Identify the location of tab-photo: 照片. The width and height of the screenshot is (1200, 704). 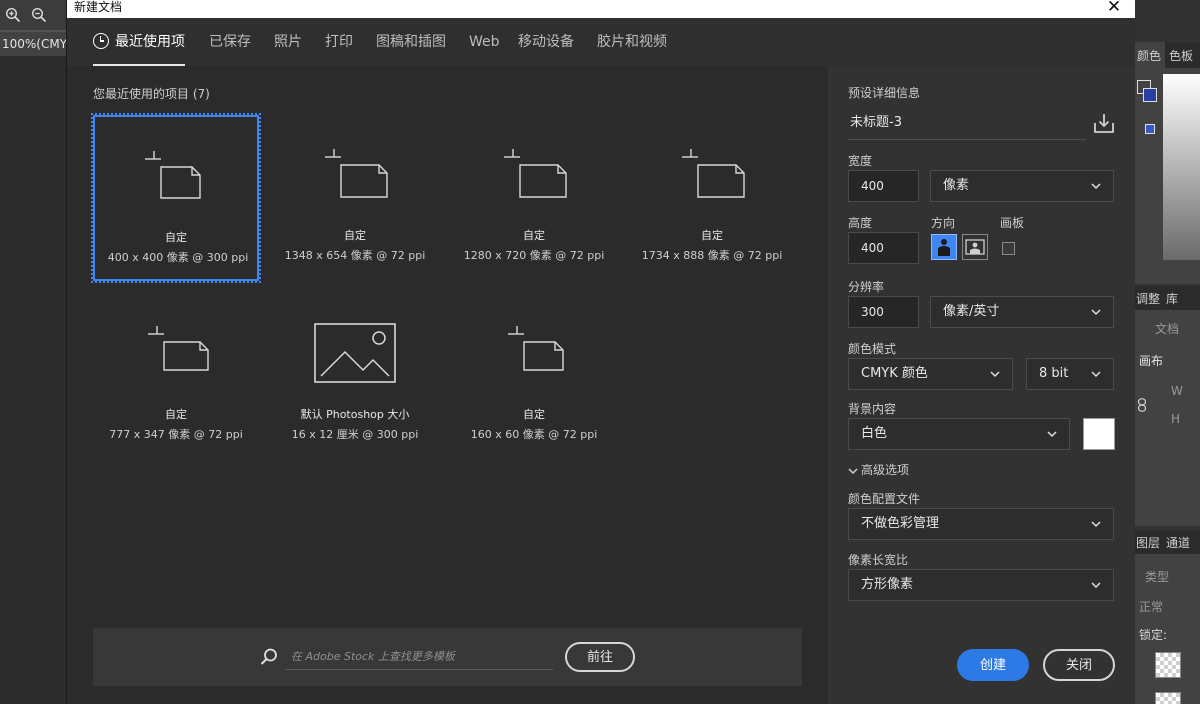
(288, 42).